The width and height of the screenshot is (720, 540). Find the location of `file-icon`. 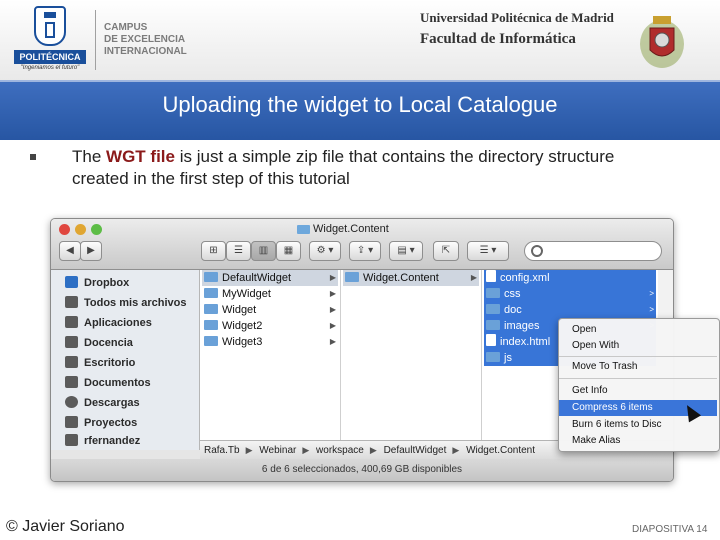

file-icon is located at coordinates (491, 276).